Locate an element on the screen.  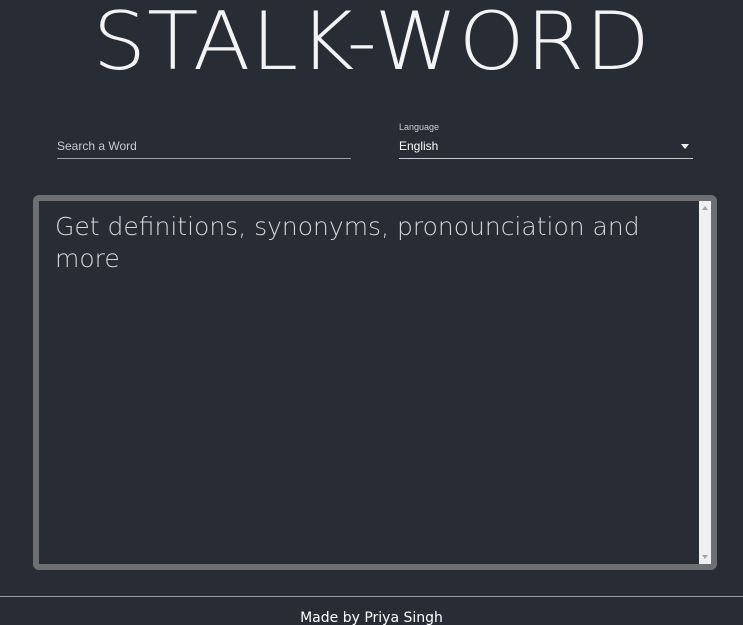
app-title: STALK-WORD is located at coordinates (371, 46).